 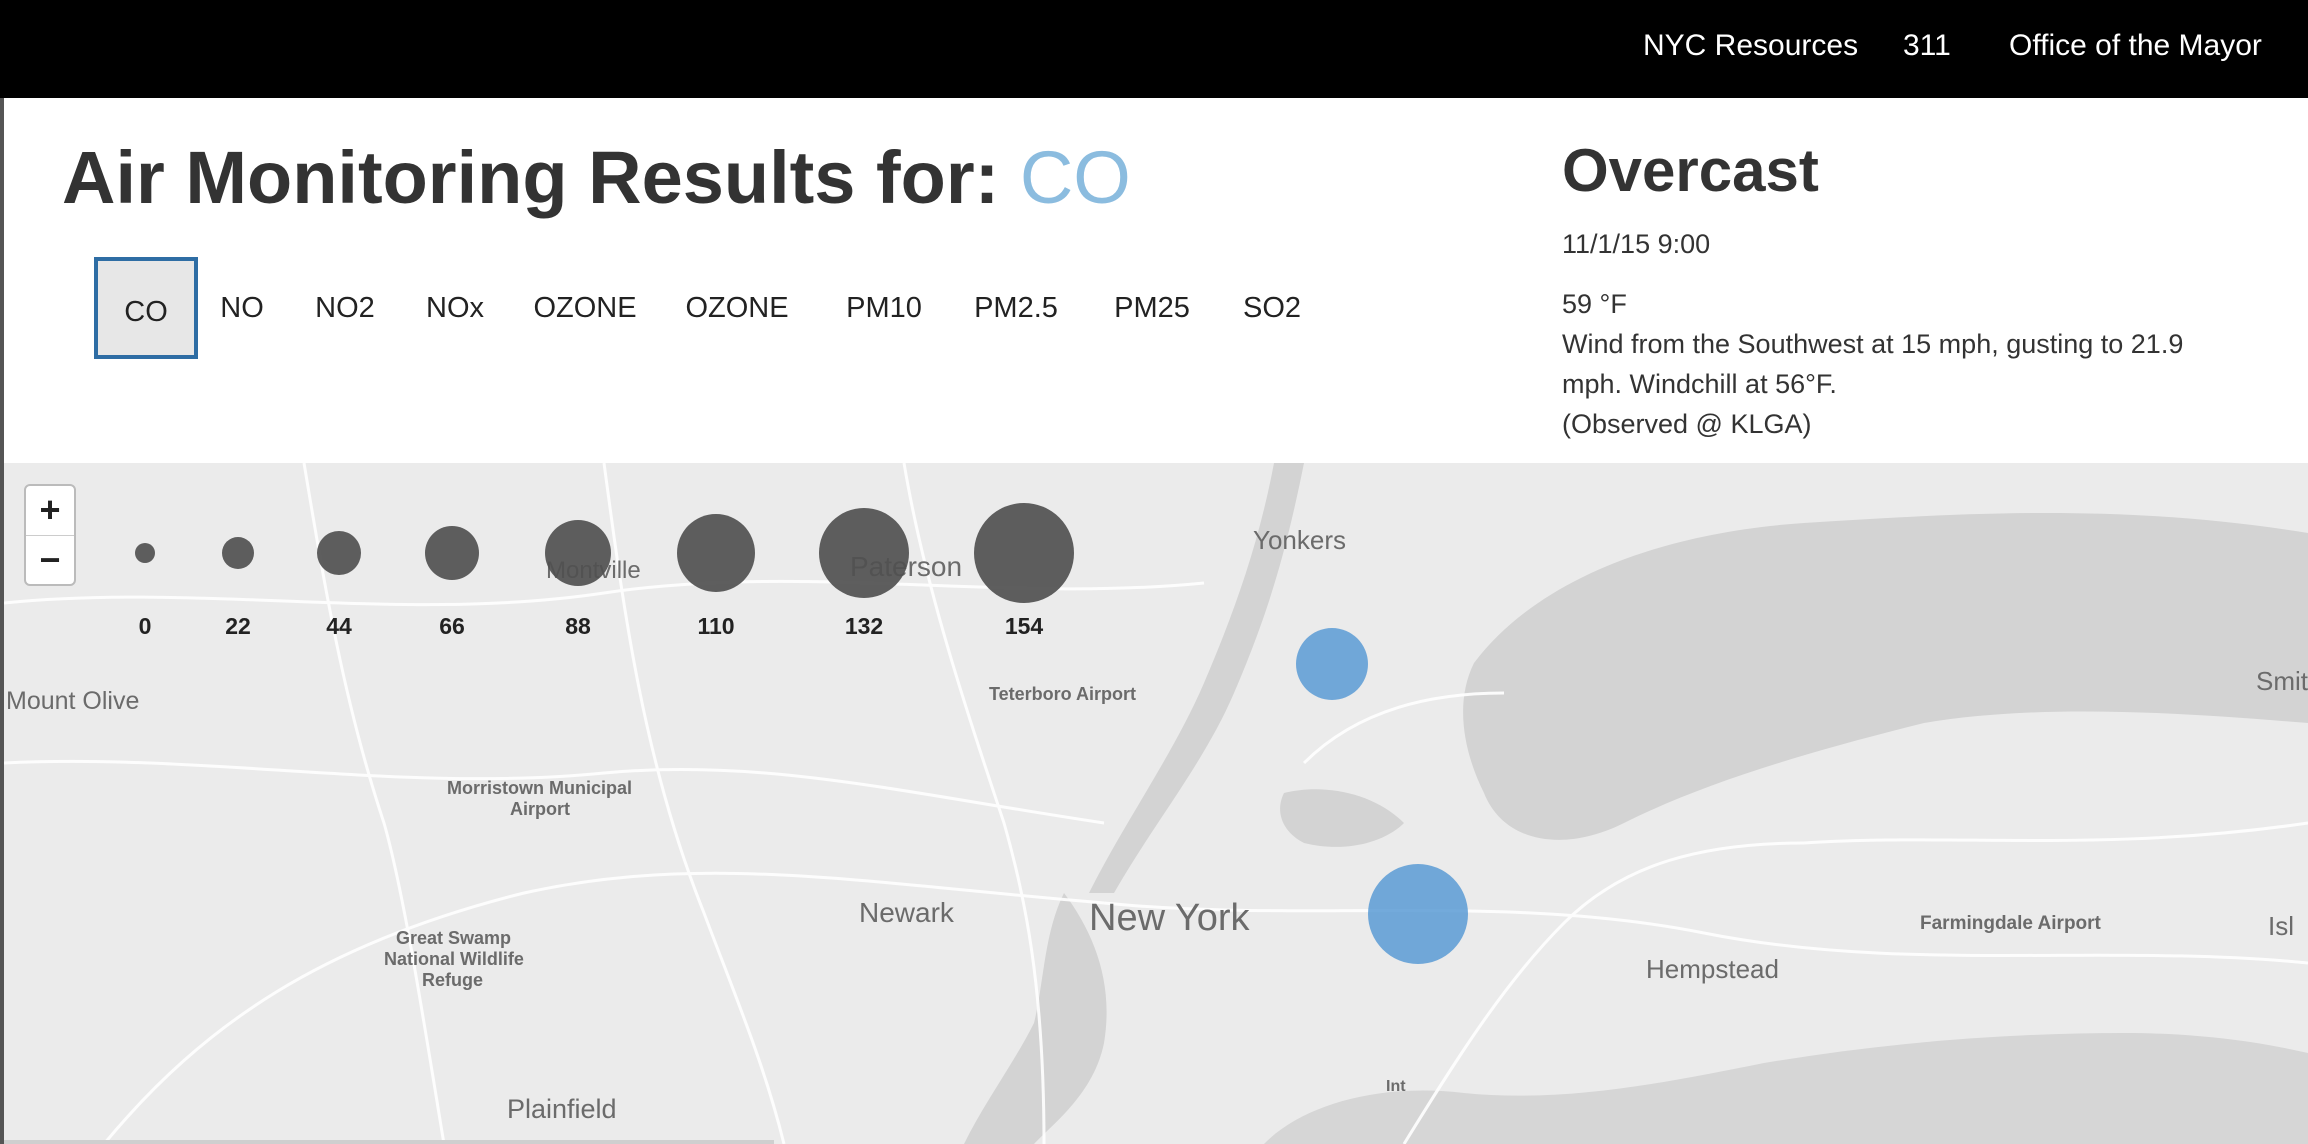 I want to click on tab-pm25: PM25, so click(x=1152, y=308).